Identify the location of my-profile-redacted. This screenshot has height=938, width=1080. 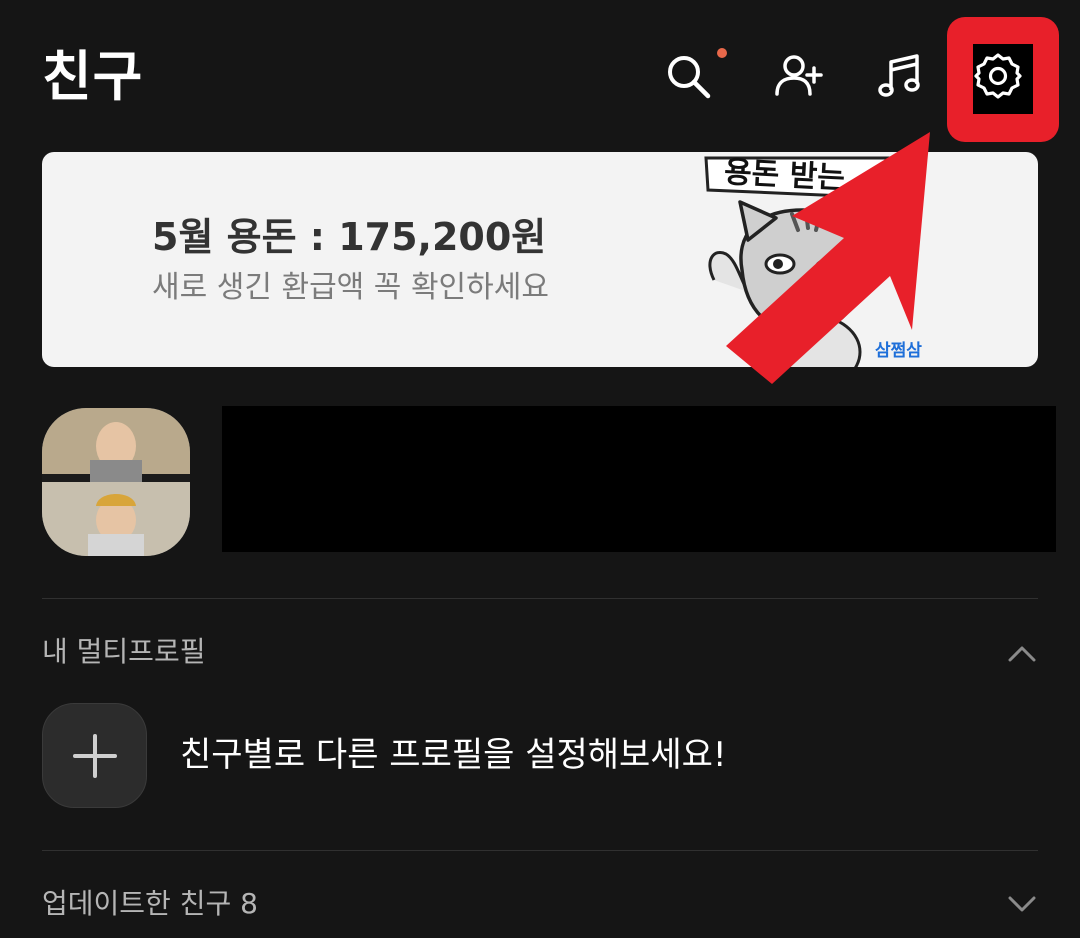
(639, 479).